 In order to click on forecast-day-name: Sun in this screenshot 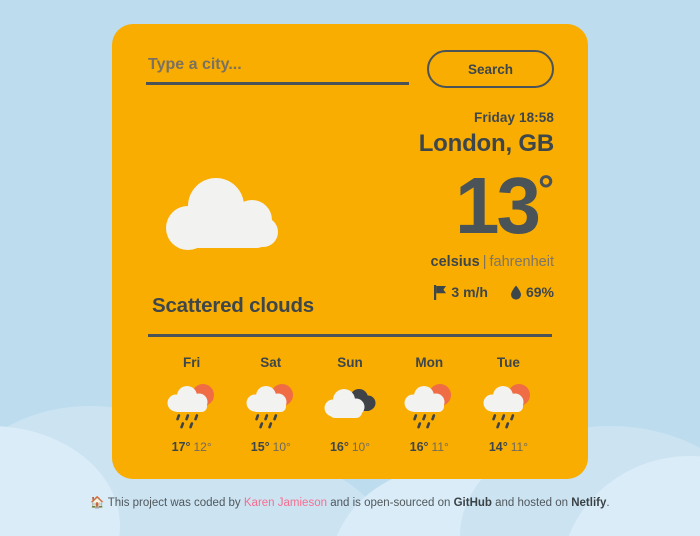, I will do `click(350, 362)`.